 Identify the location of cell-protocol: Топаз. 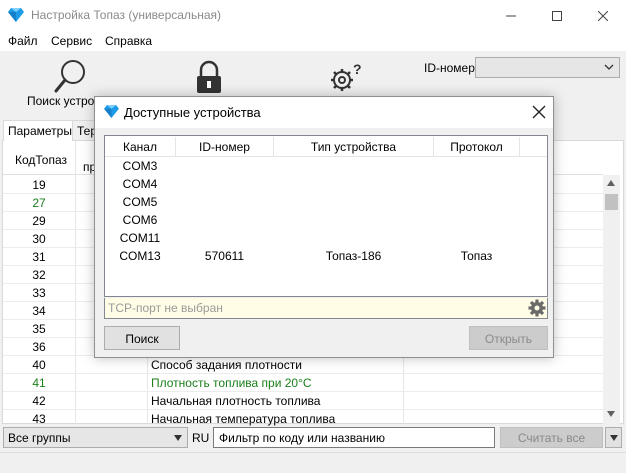
(476, 256).